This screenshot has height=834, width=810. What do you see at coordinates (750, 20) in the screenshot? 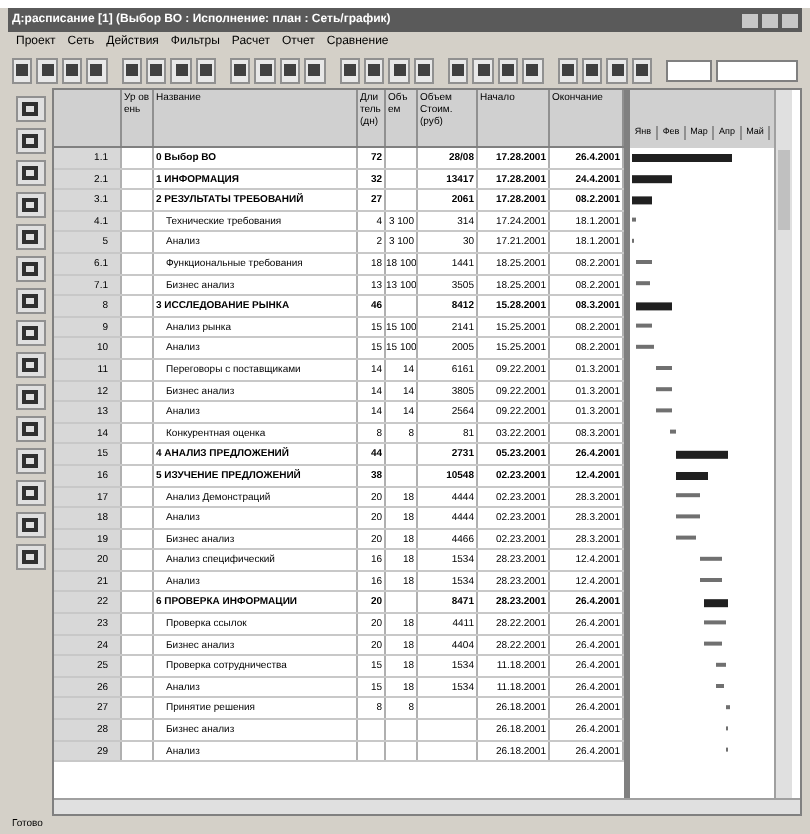
I see `minimize-button` at bounding box center [750, 20].